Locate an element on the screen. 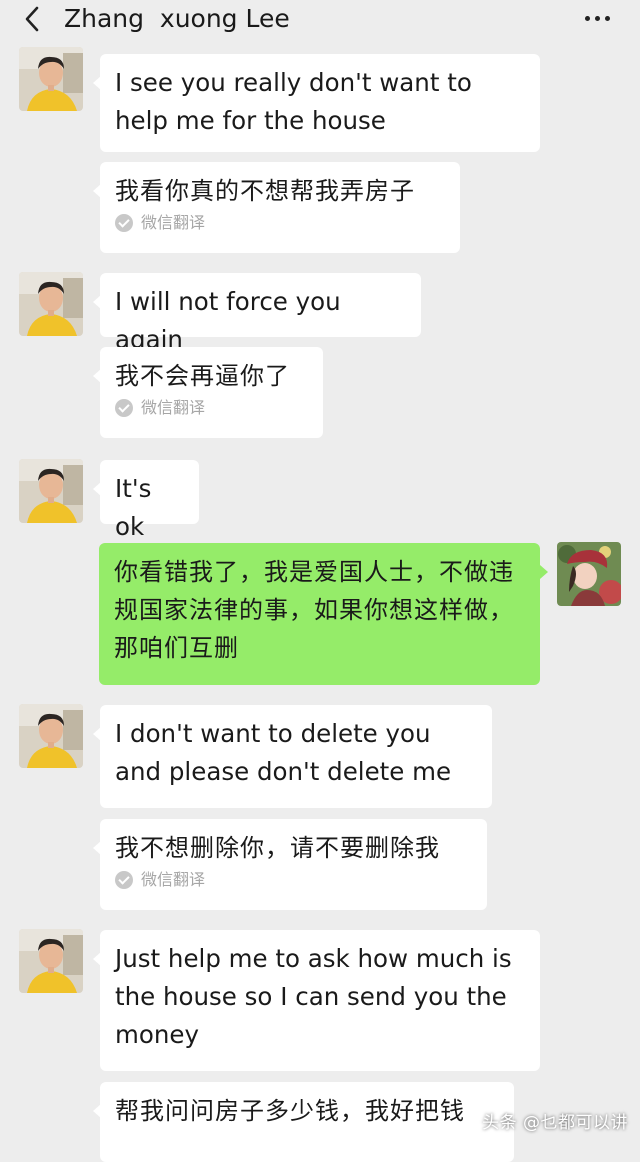  message-bubble-incoming: 我不会再逼你了 微信翻译 is located at coordinates (208, 392).